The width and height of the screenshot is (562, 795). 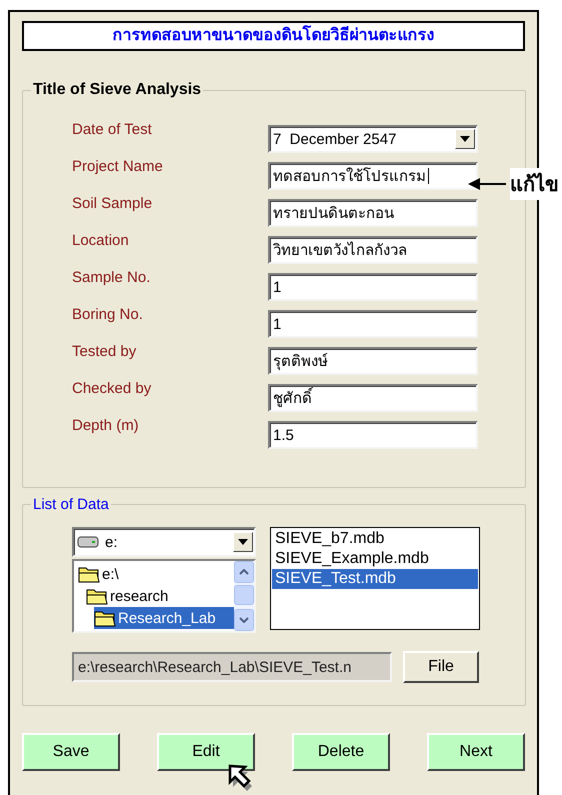 I want to click on file-item: SIEVE_Example.mdb, so click(x=375, y=559).